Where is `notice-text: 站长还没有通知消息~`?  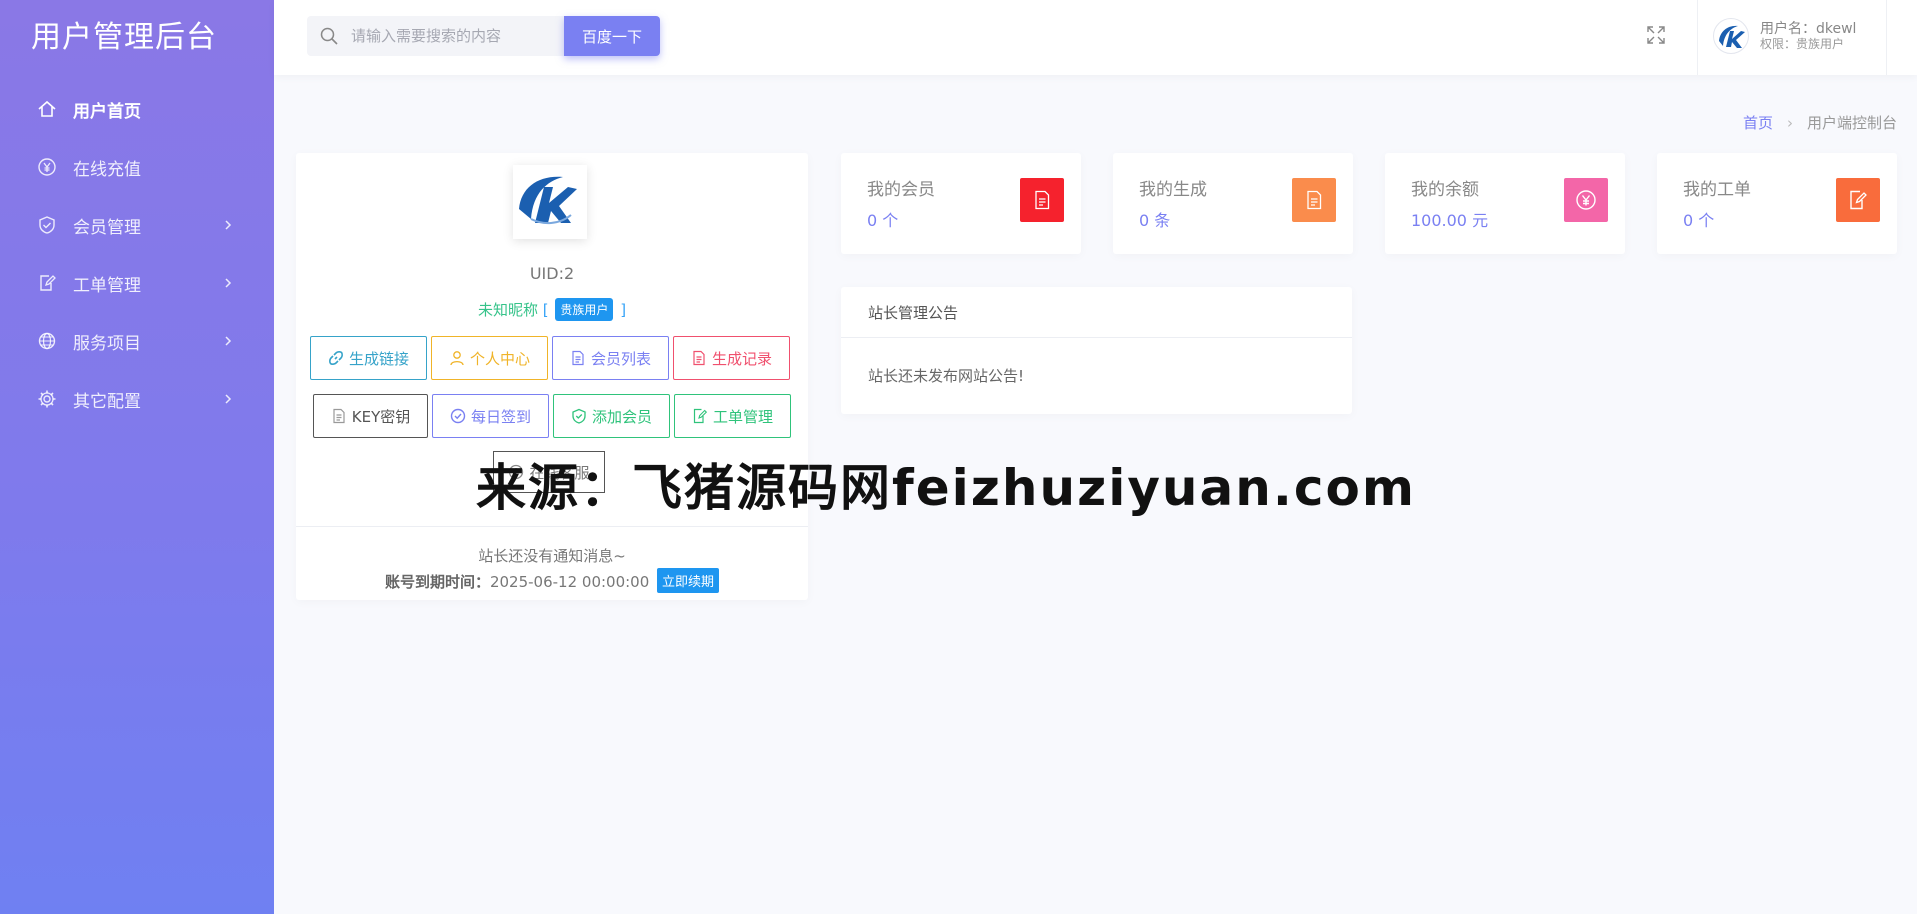
notice-text: 站长还没有通知消息~ is located at coordinates (552, 556).